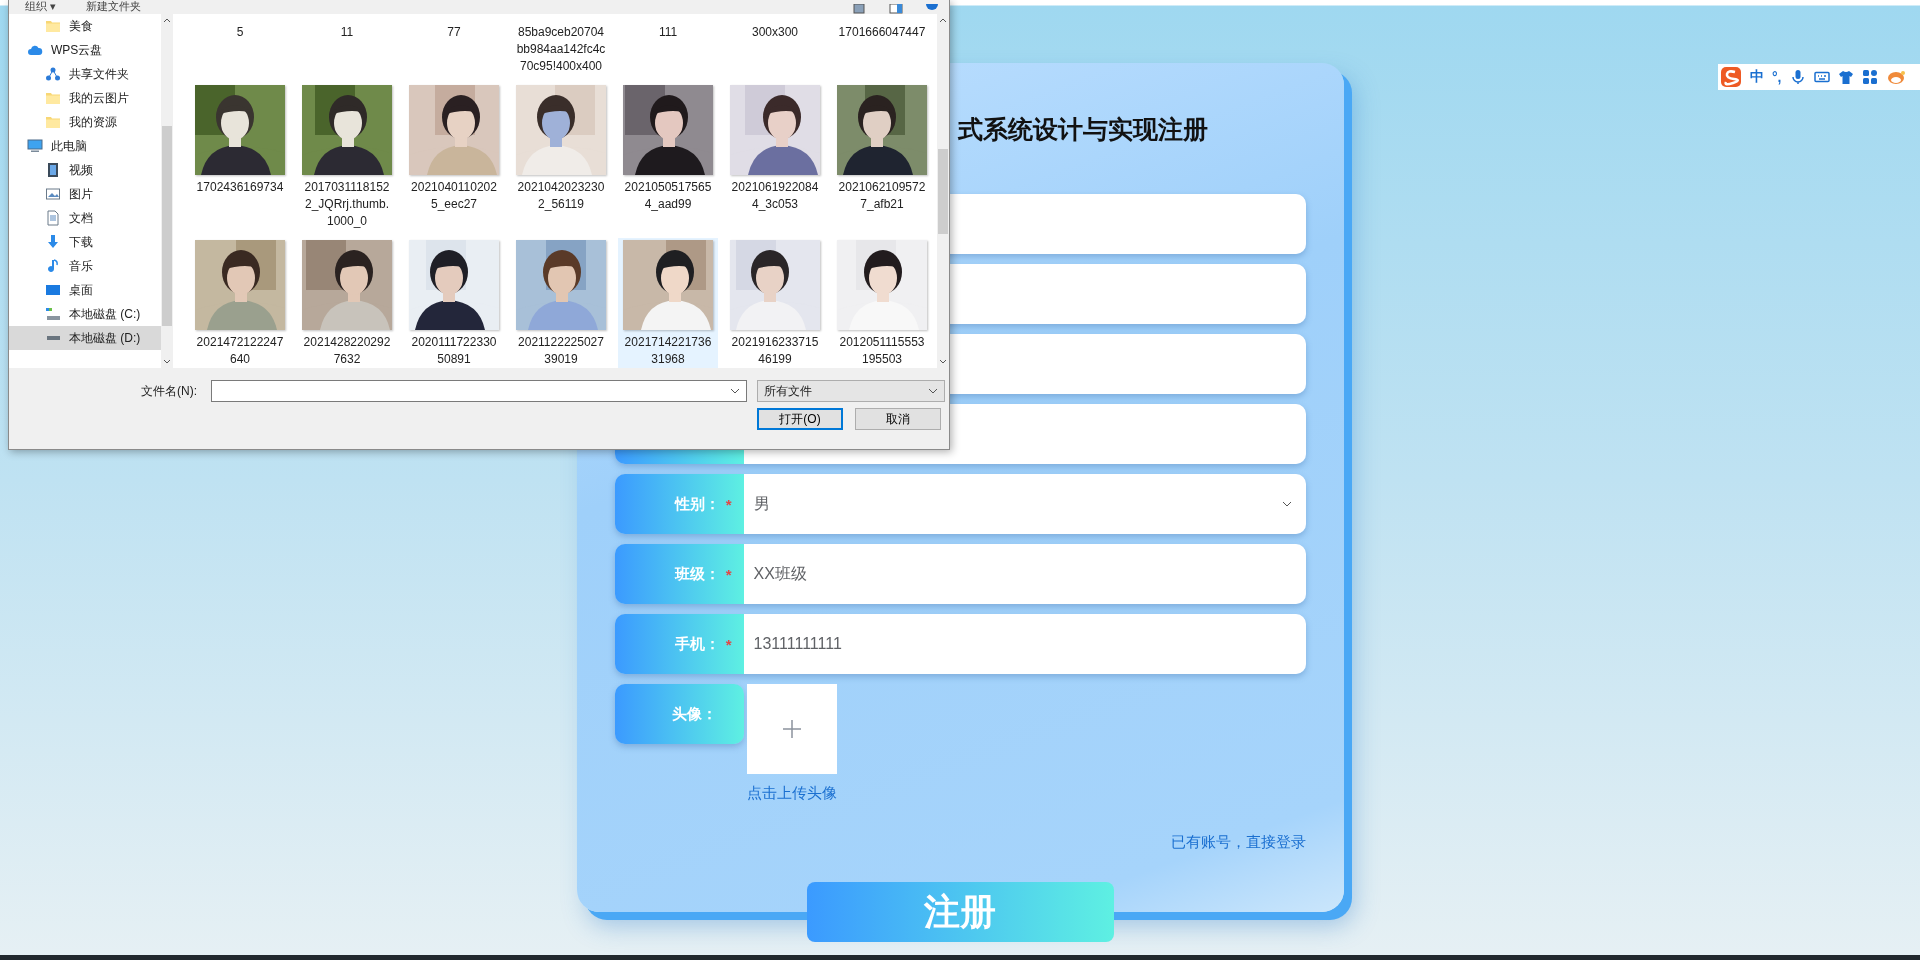 The width and height of the screenshot is (1920, 960). Describe the element at coordinates (53, 218) in the screenshot. I see `document-icon` at that location.